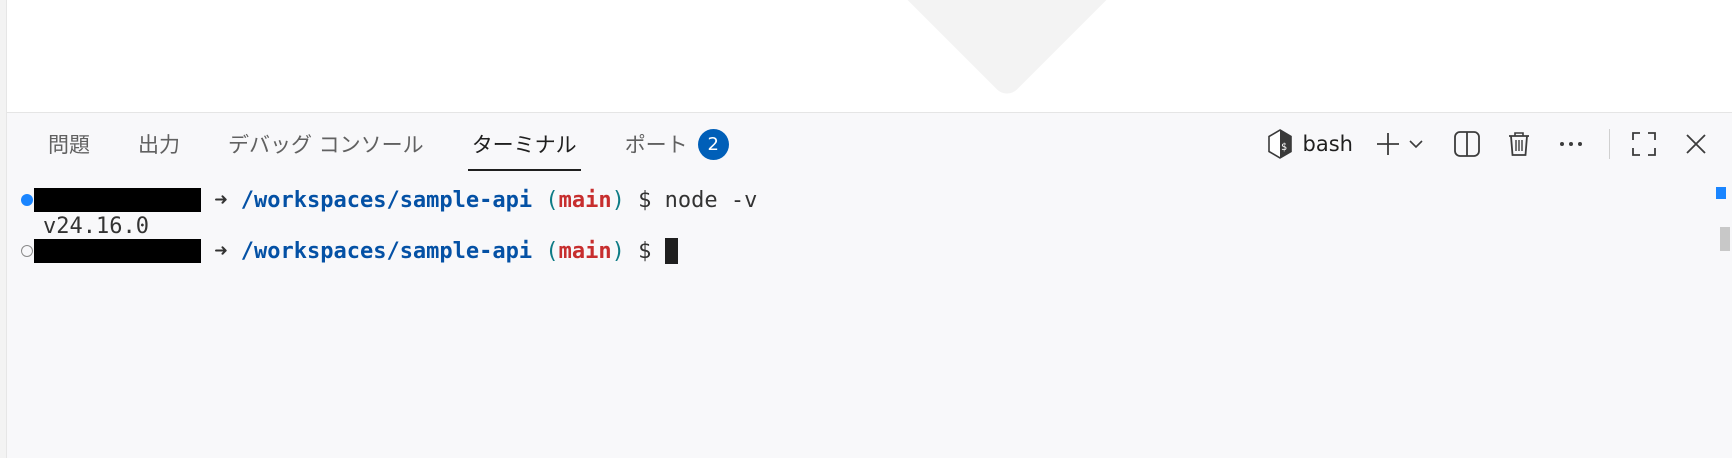 Image resolution: width=1732 pixels, height=459 pixels. Describe the element at coordinates (656, 145) in the screenshot. I see `tab-ports-label: ポート` at that location.